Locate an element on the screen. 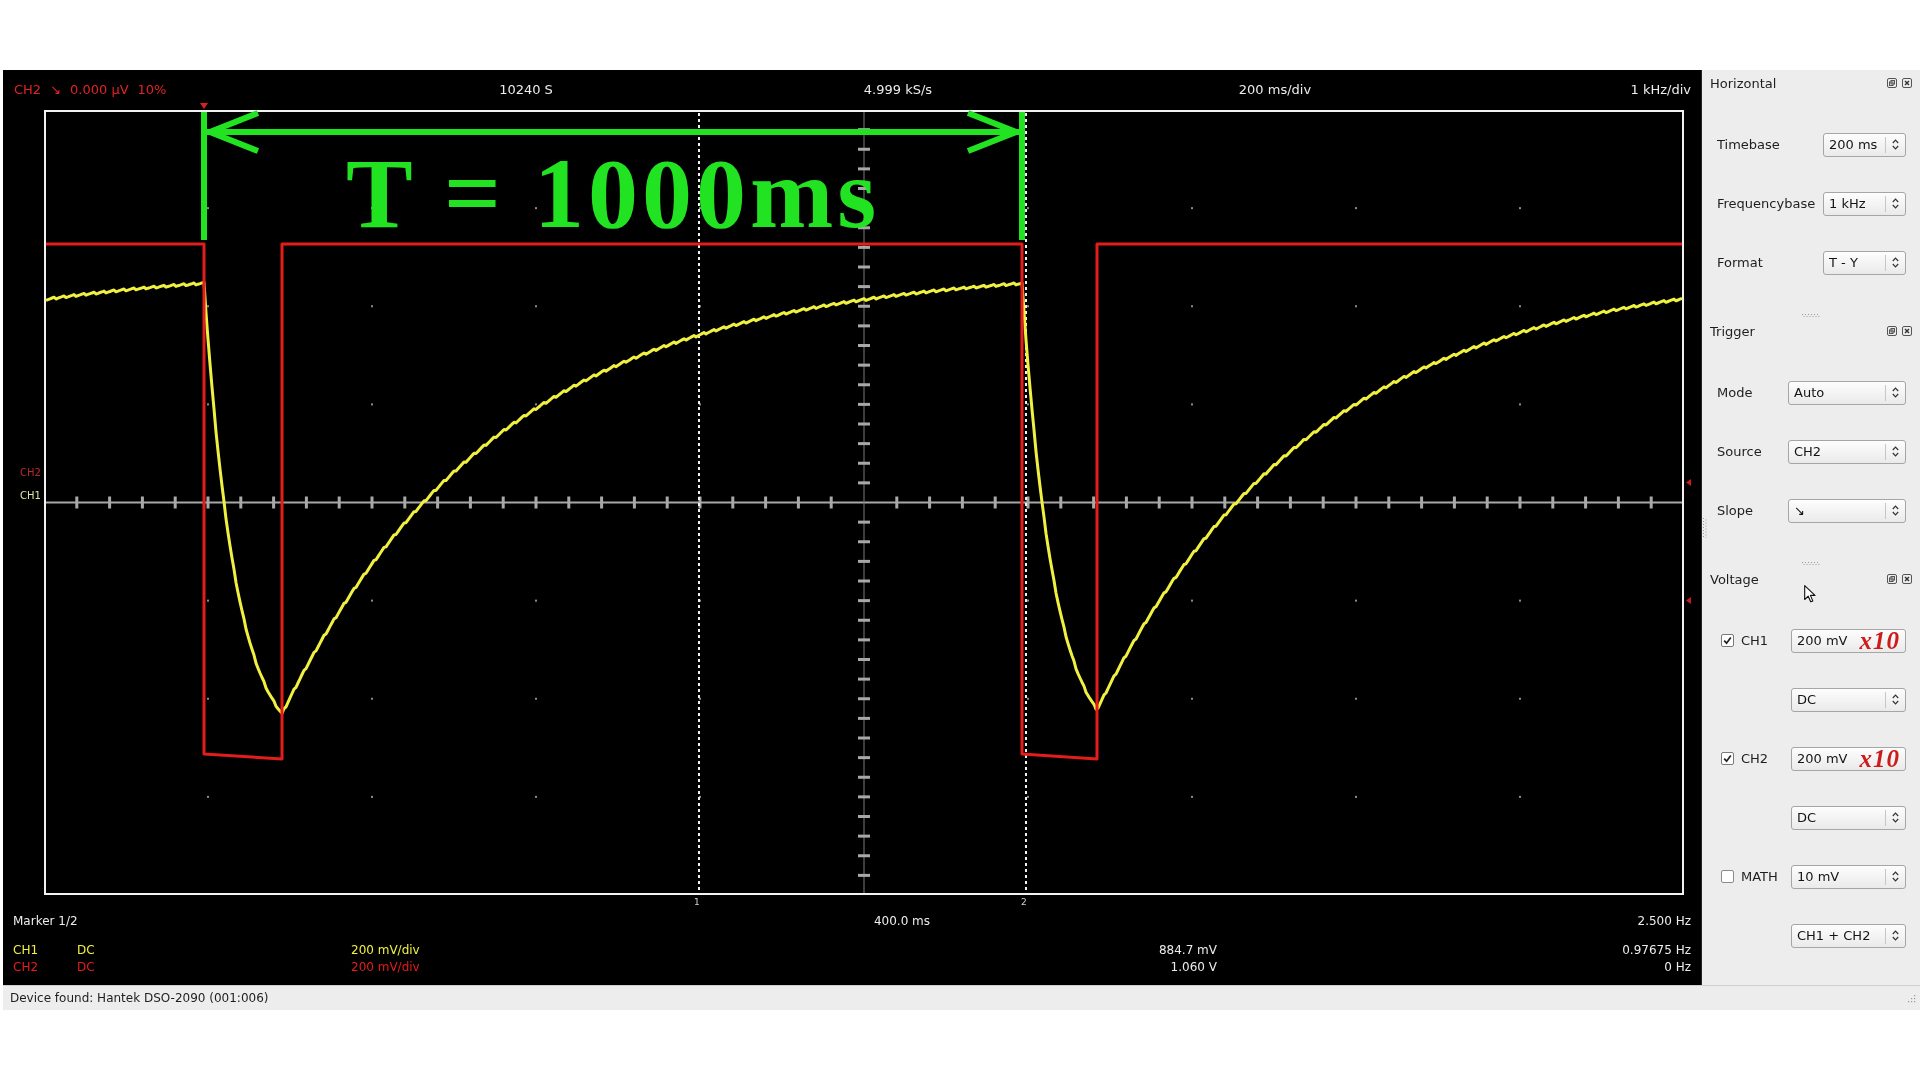 The image size is (1920, 1080). annotation-text: T = 1000ms is located at coordinates (613, 194).